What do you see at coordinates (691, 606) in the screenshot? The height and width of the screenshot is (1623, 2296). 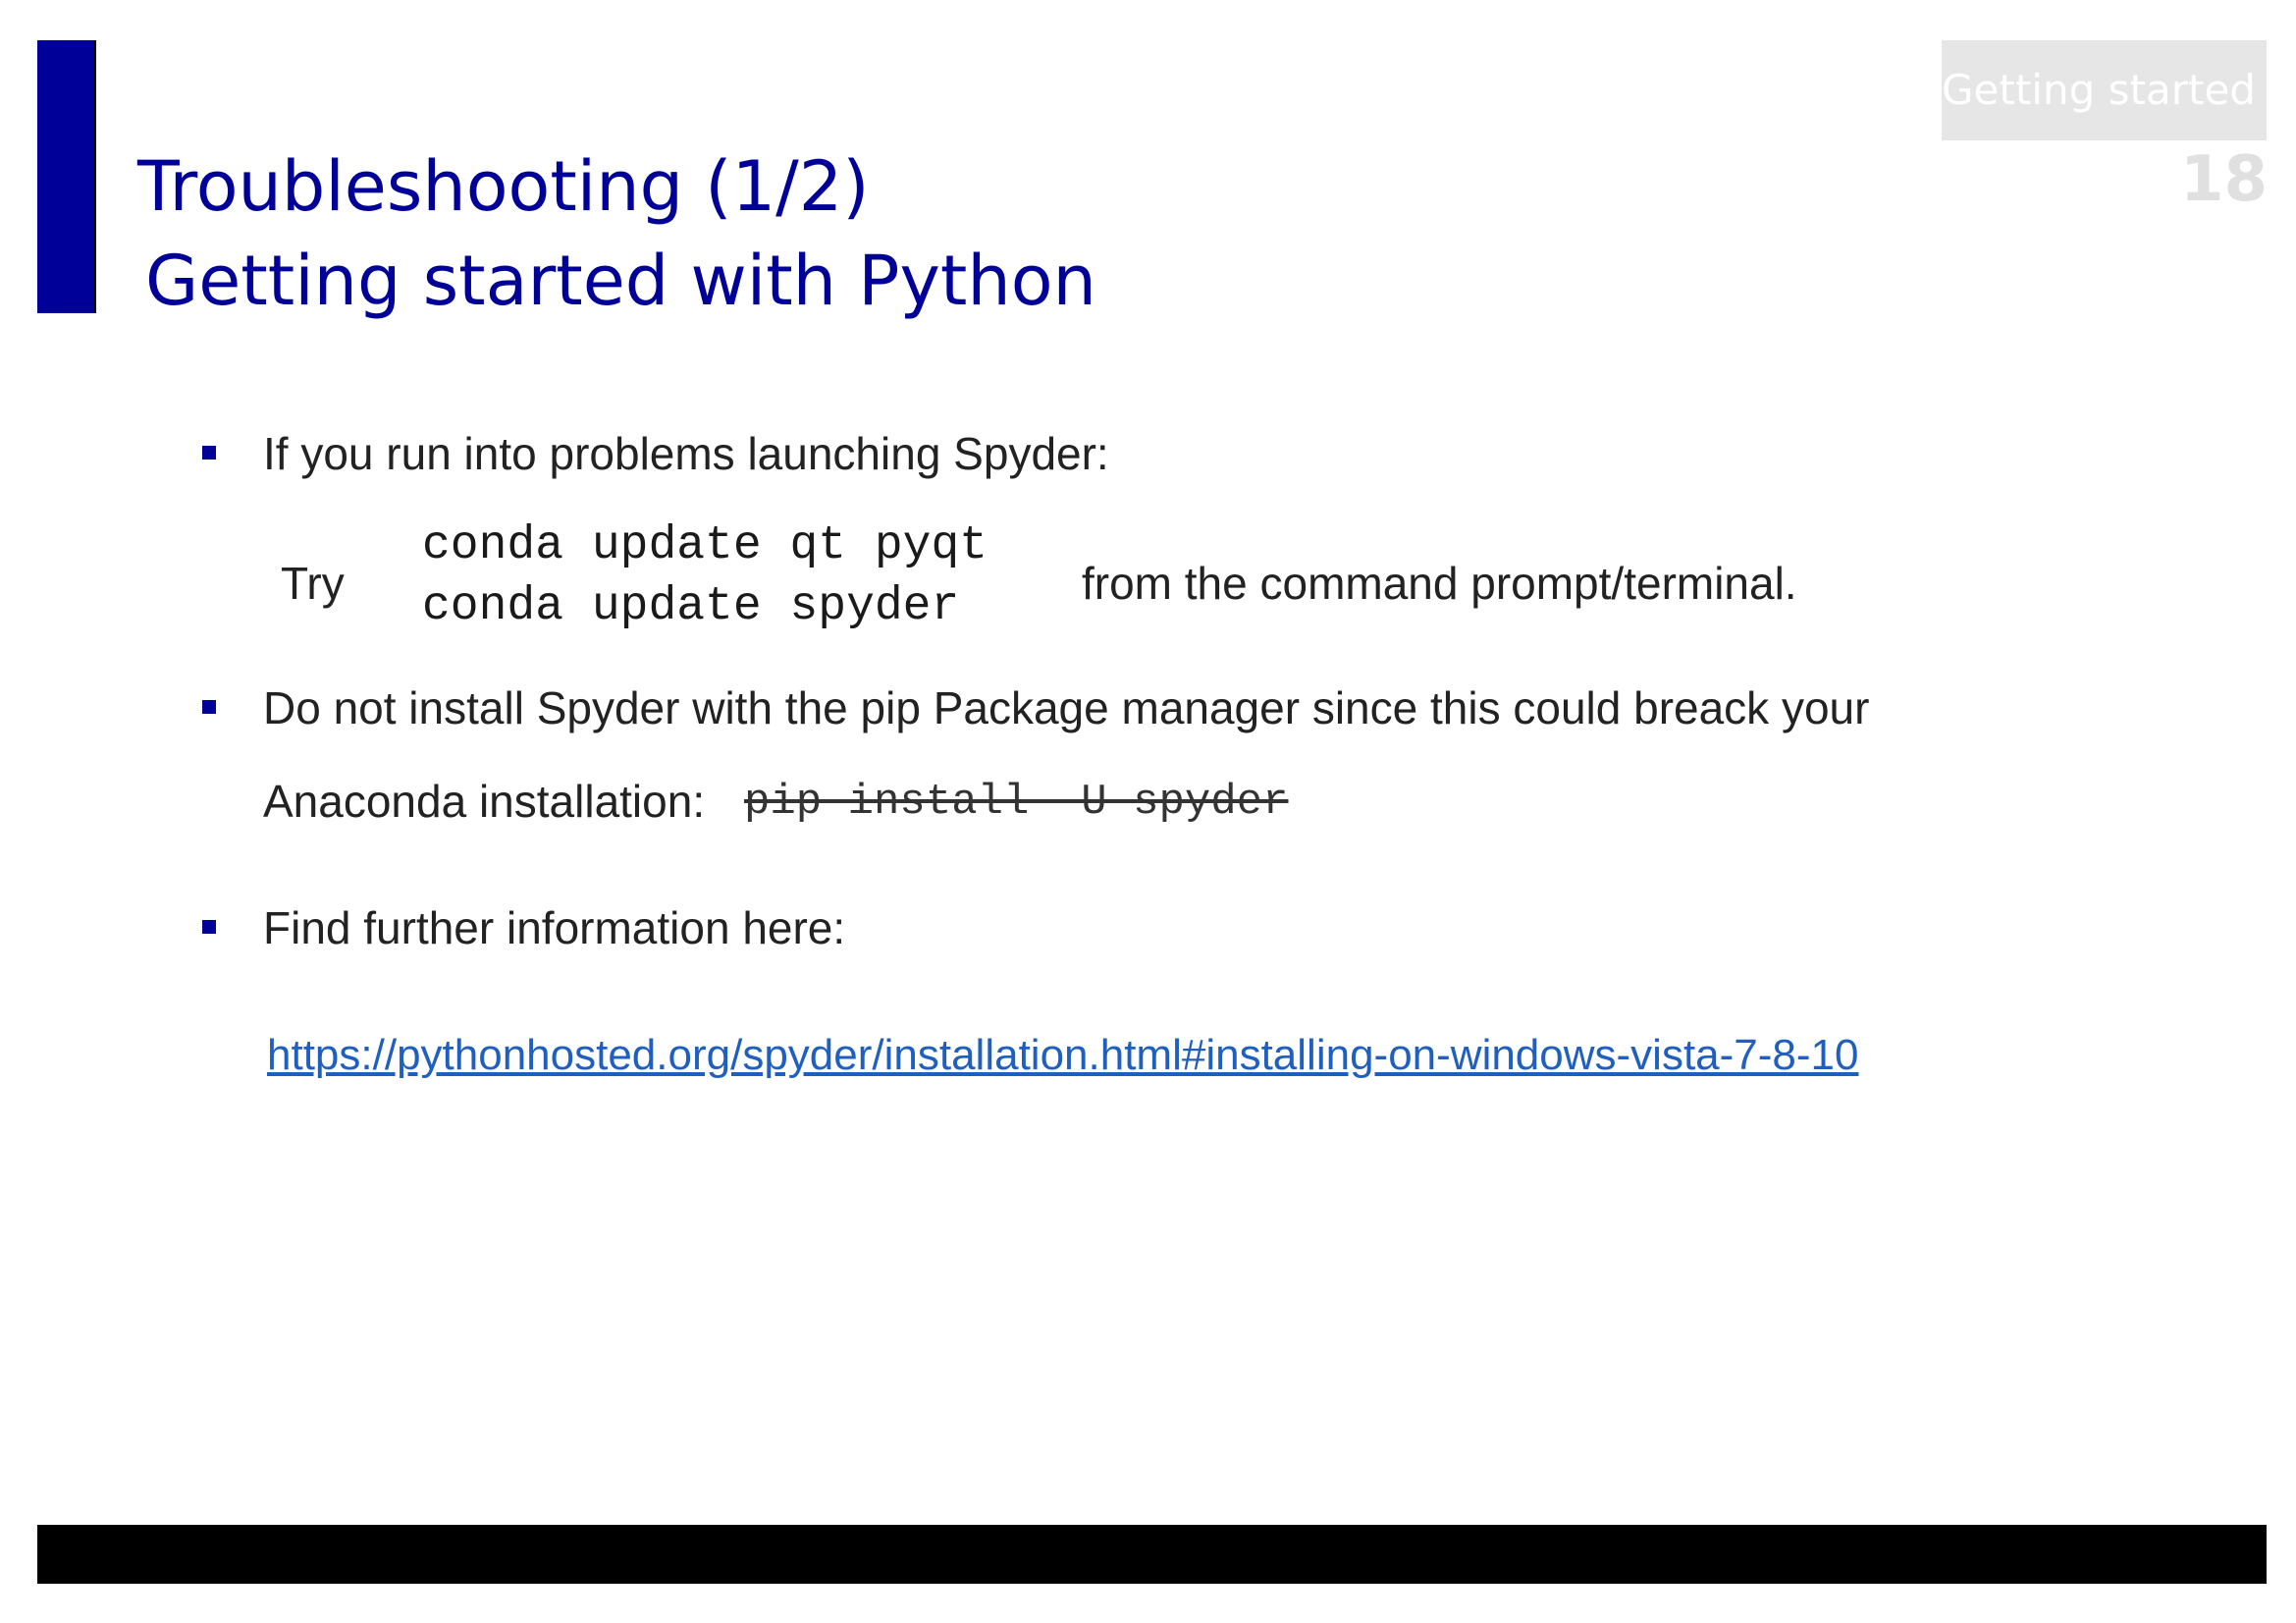 I see `command-line-2: conda update spyder` at bounding box center [691, 606].